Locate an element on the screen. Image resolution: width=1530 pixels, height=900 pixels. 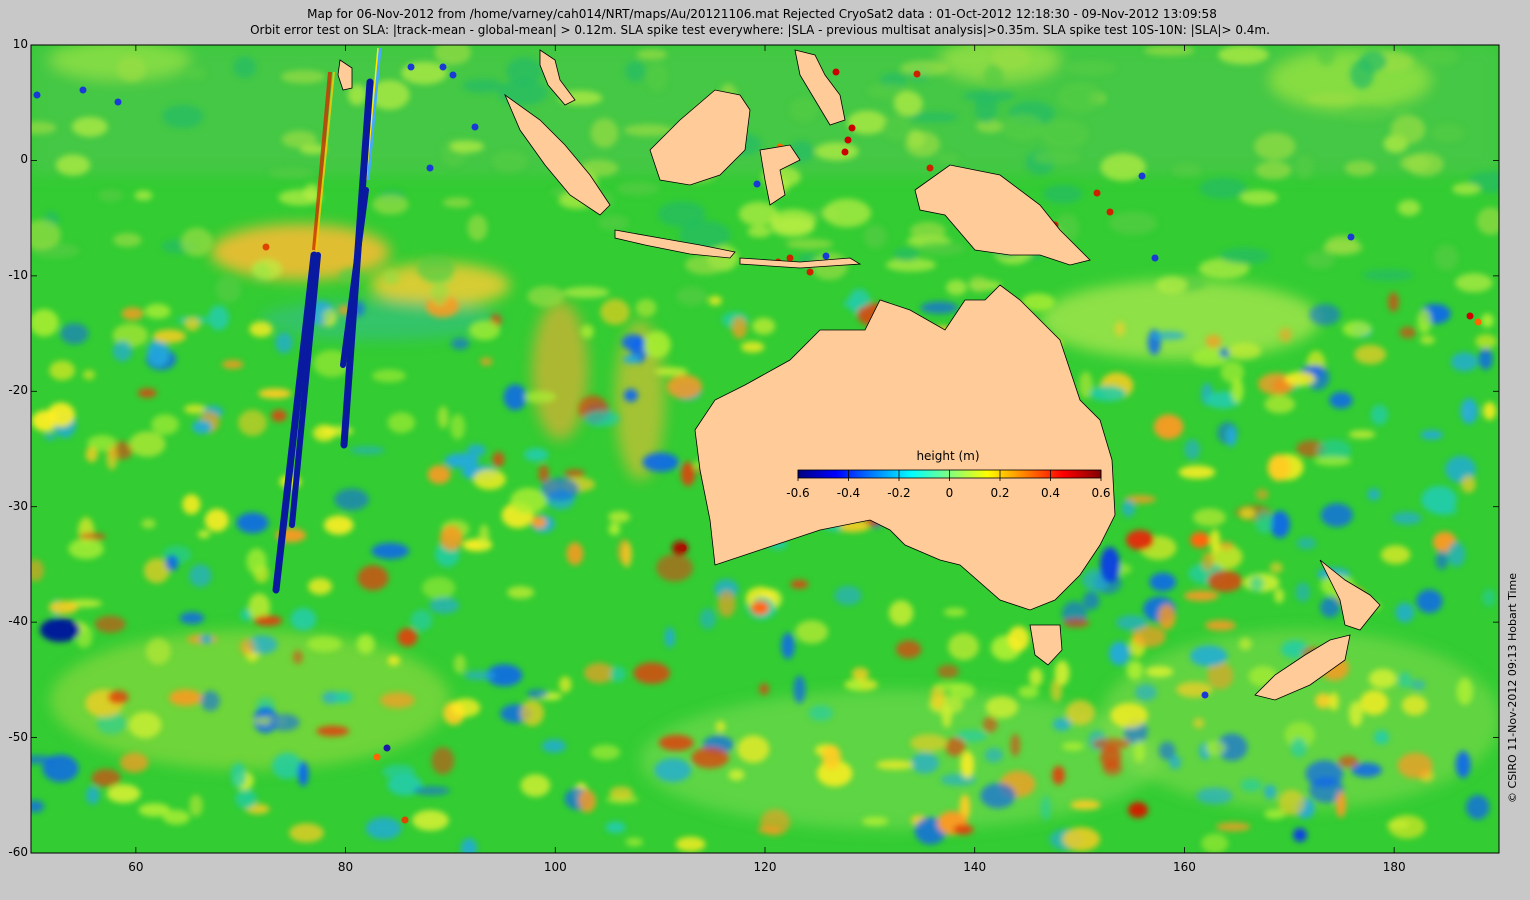
colorbar-tick-label: 0 is located at coordinates (950, 493).